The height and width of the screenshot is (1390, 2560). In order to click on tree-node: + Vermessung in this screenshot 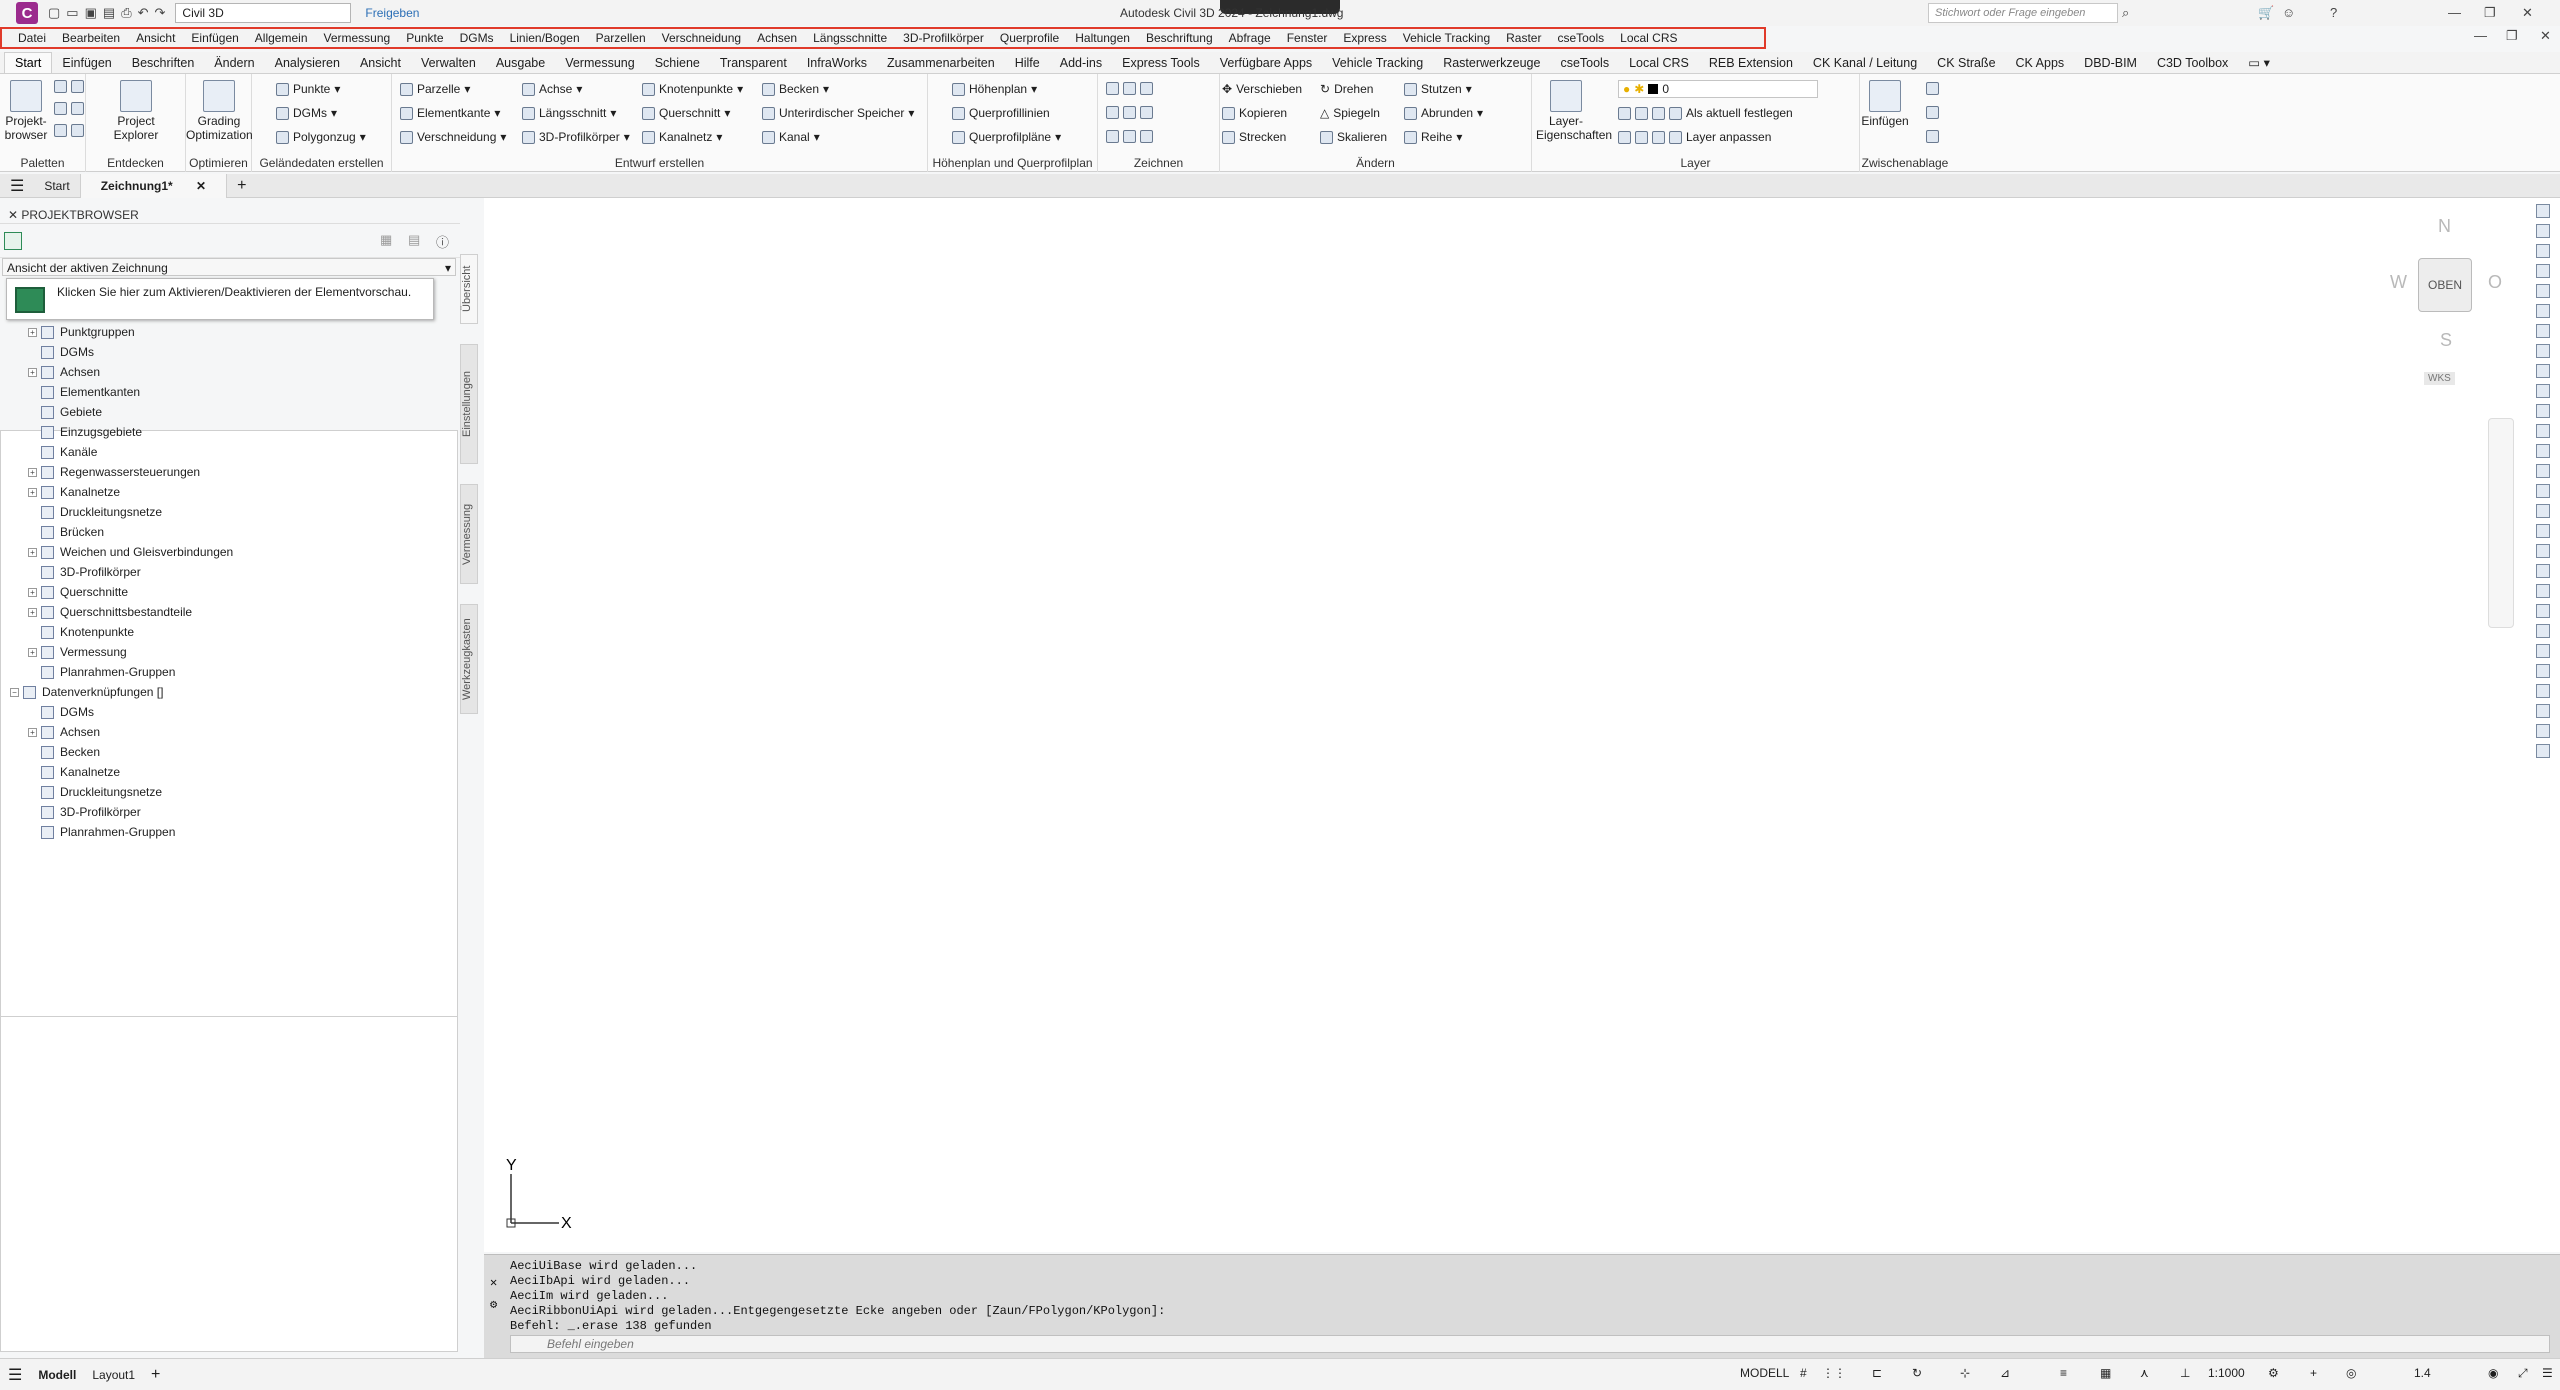, I will do `click(228, 652)`.